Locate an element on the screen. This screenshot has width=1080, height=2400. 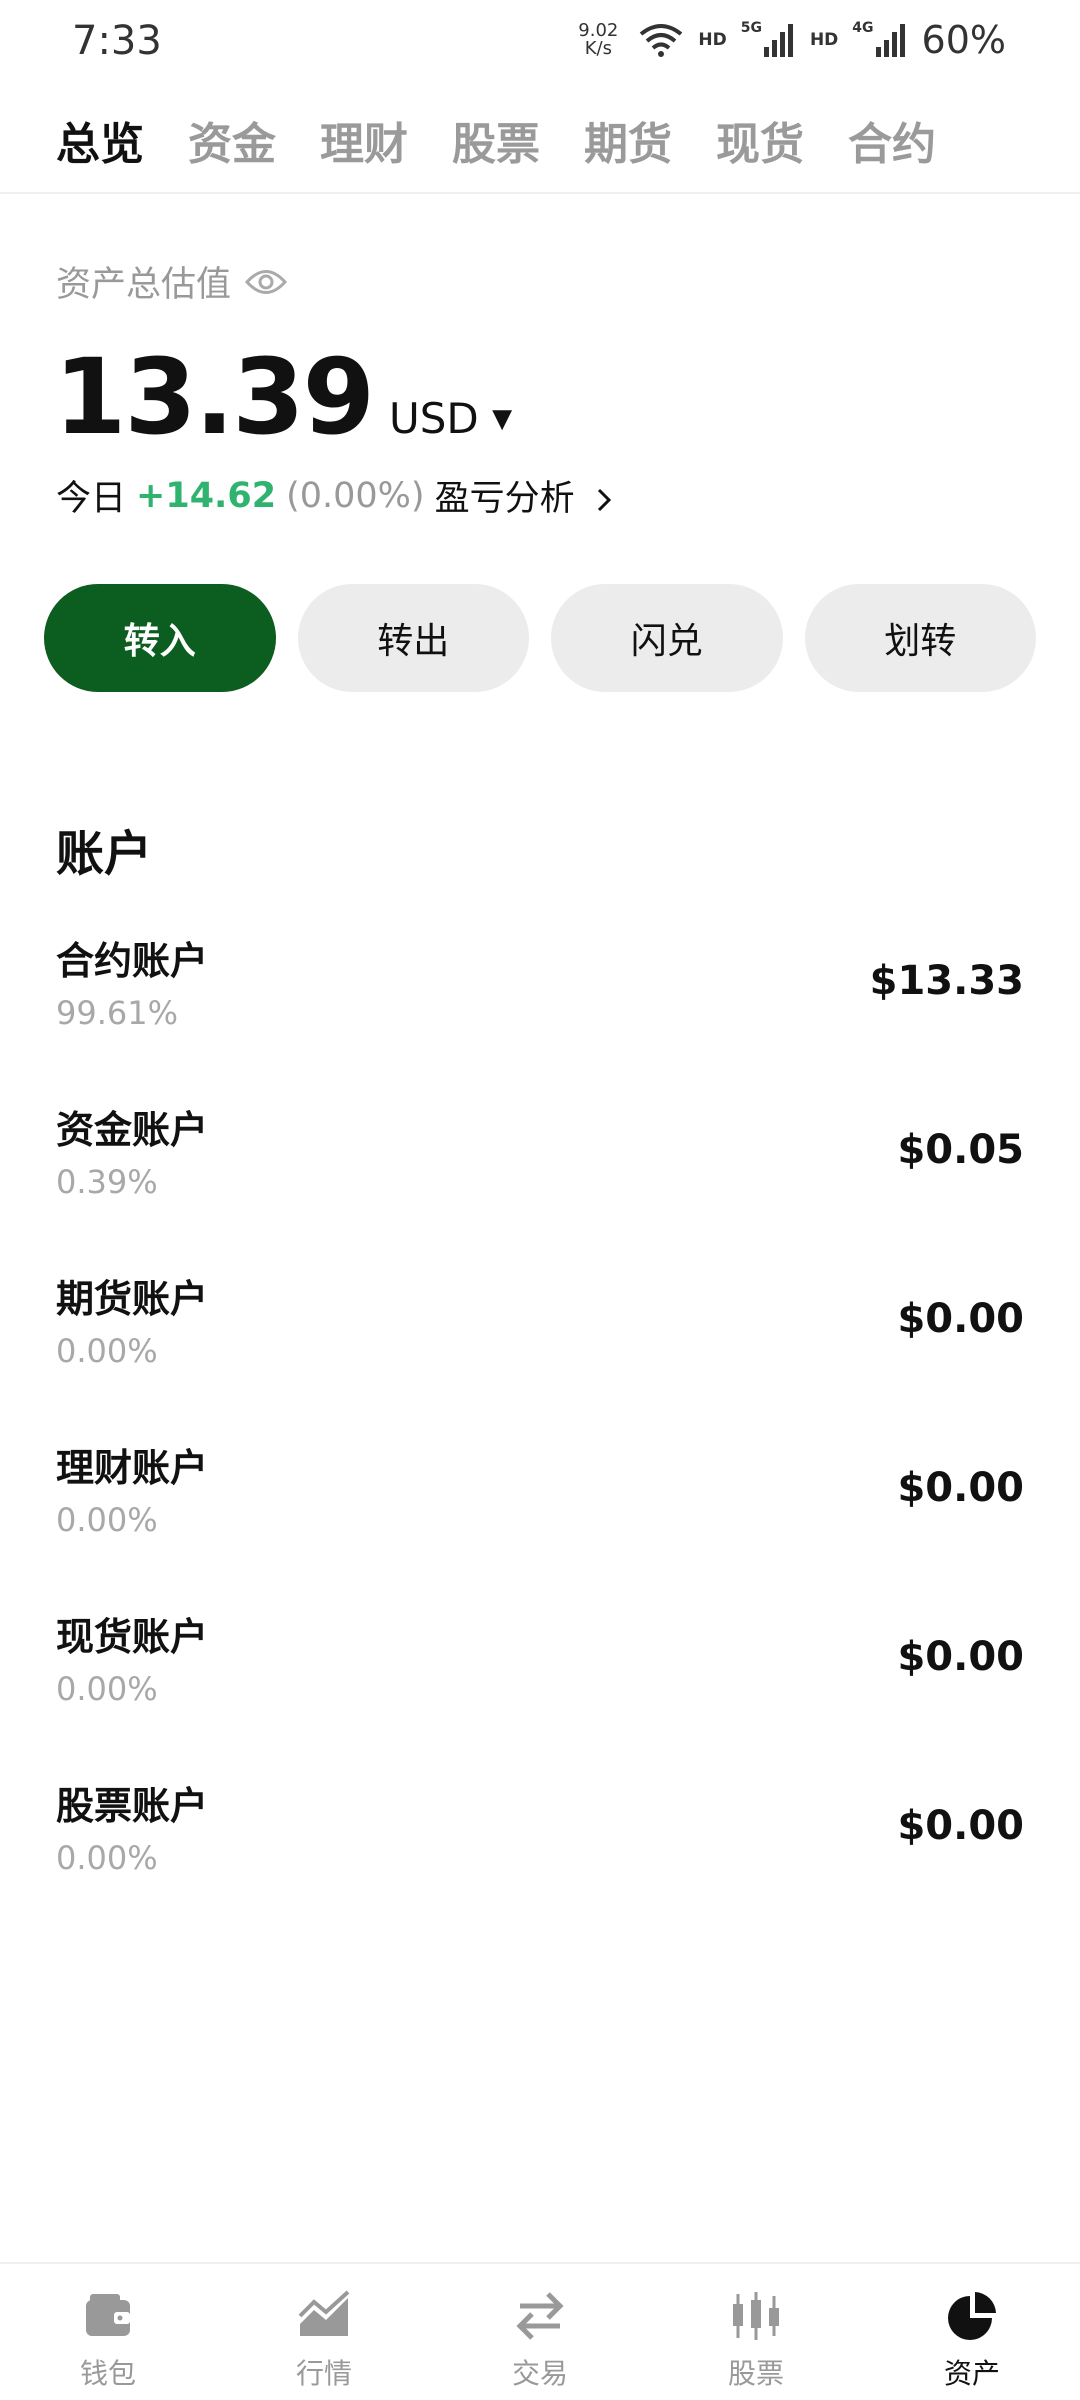
network-type-2: 4G is located at coordinates (863, 28).